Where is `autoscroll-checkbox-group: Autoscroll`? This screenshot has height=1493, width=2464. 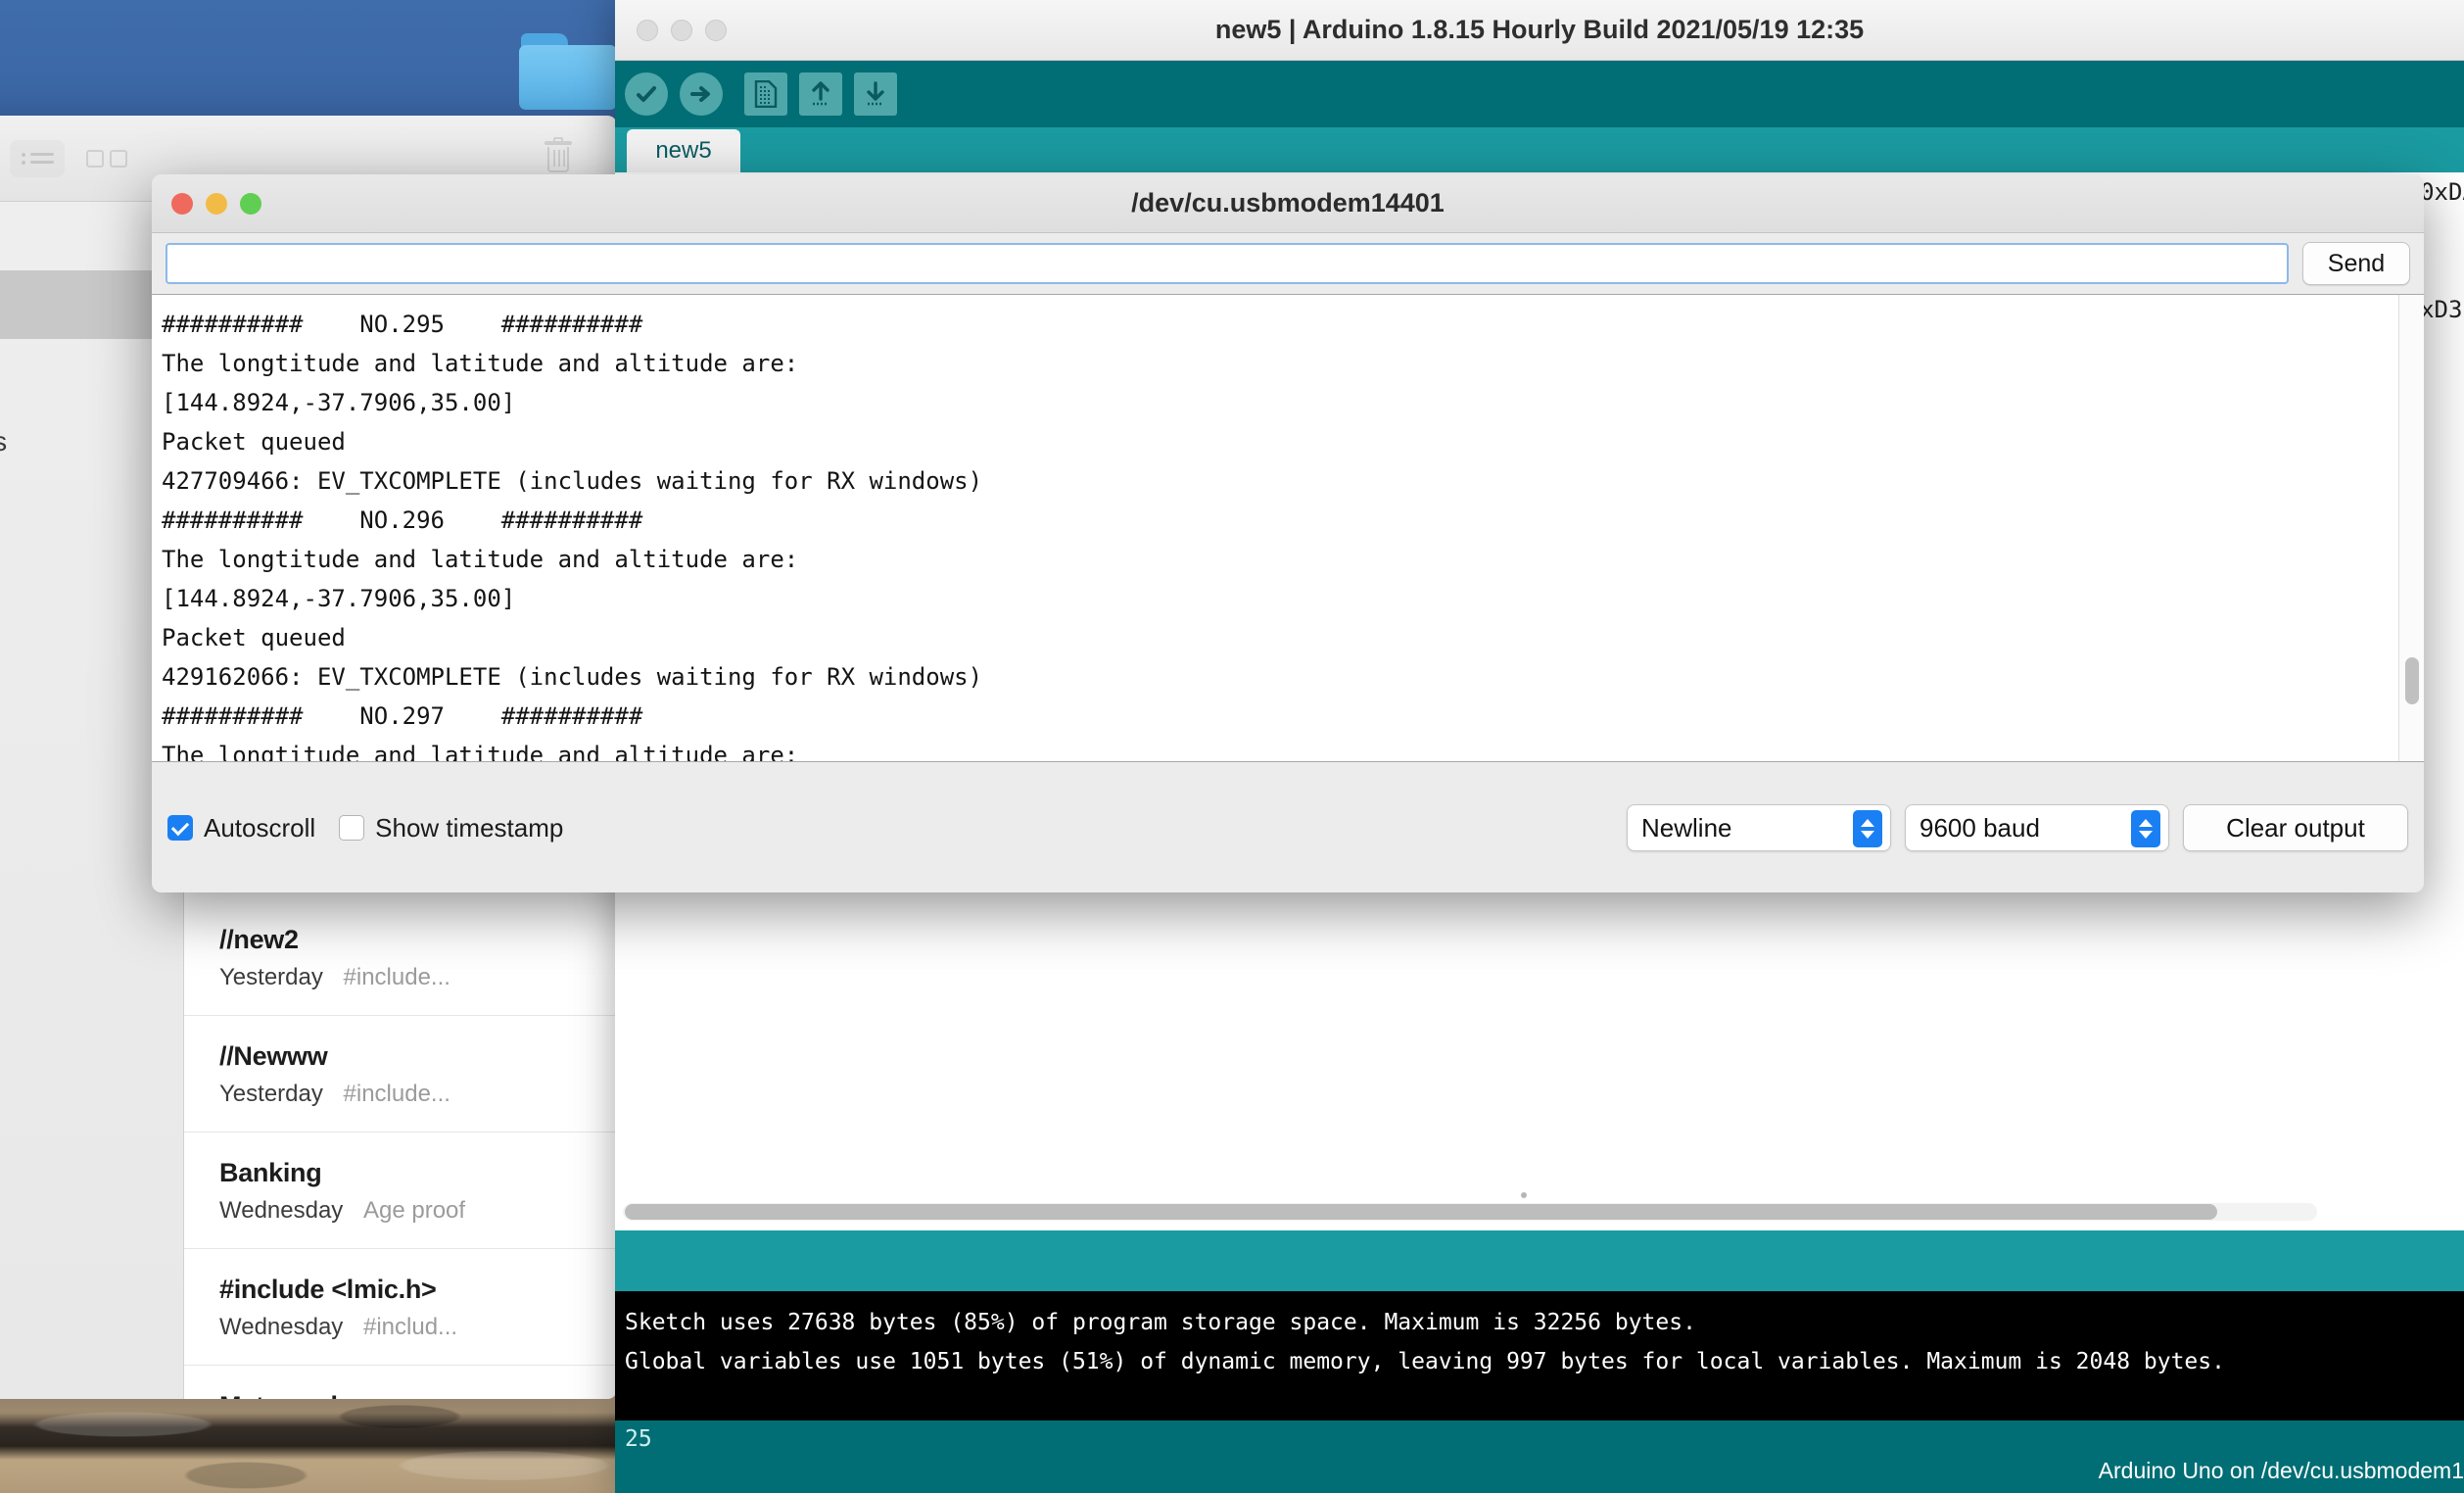 autoscroll-checkbox-group: Autoscroll is located at coordinates (241, 828).